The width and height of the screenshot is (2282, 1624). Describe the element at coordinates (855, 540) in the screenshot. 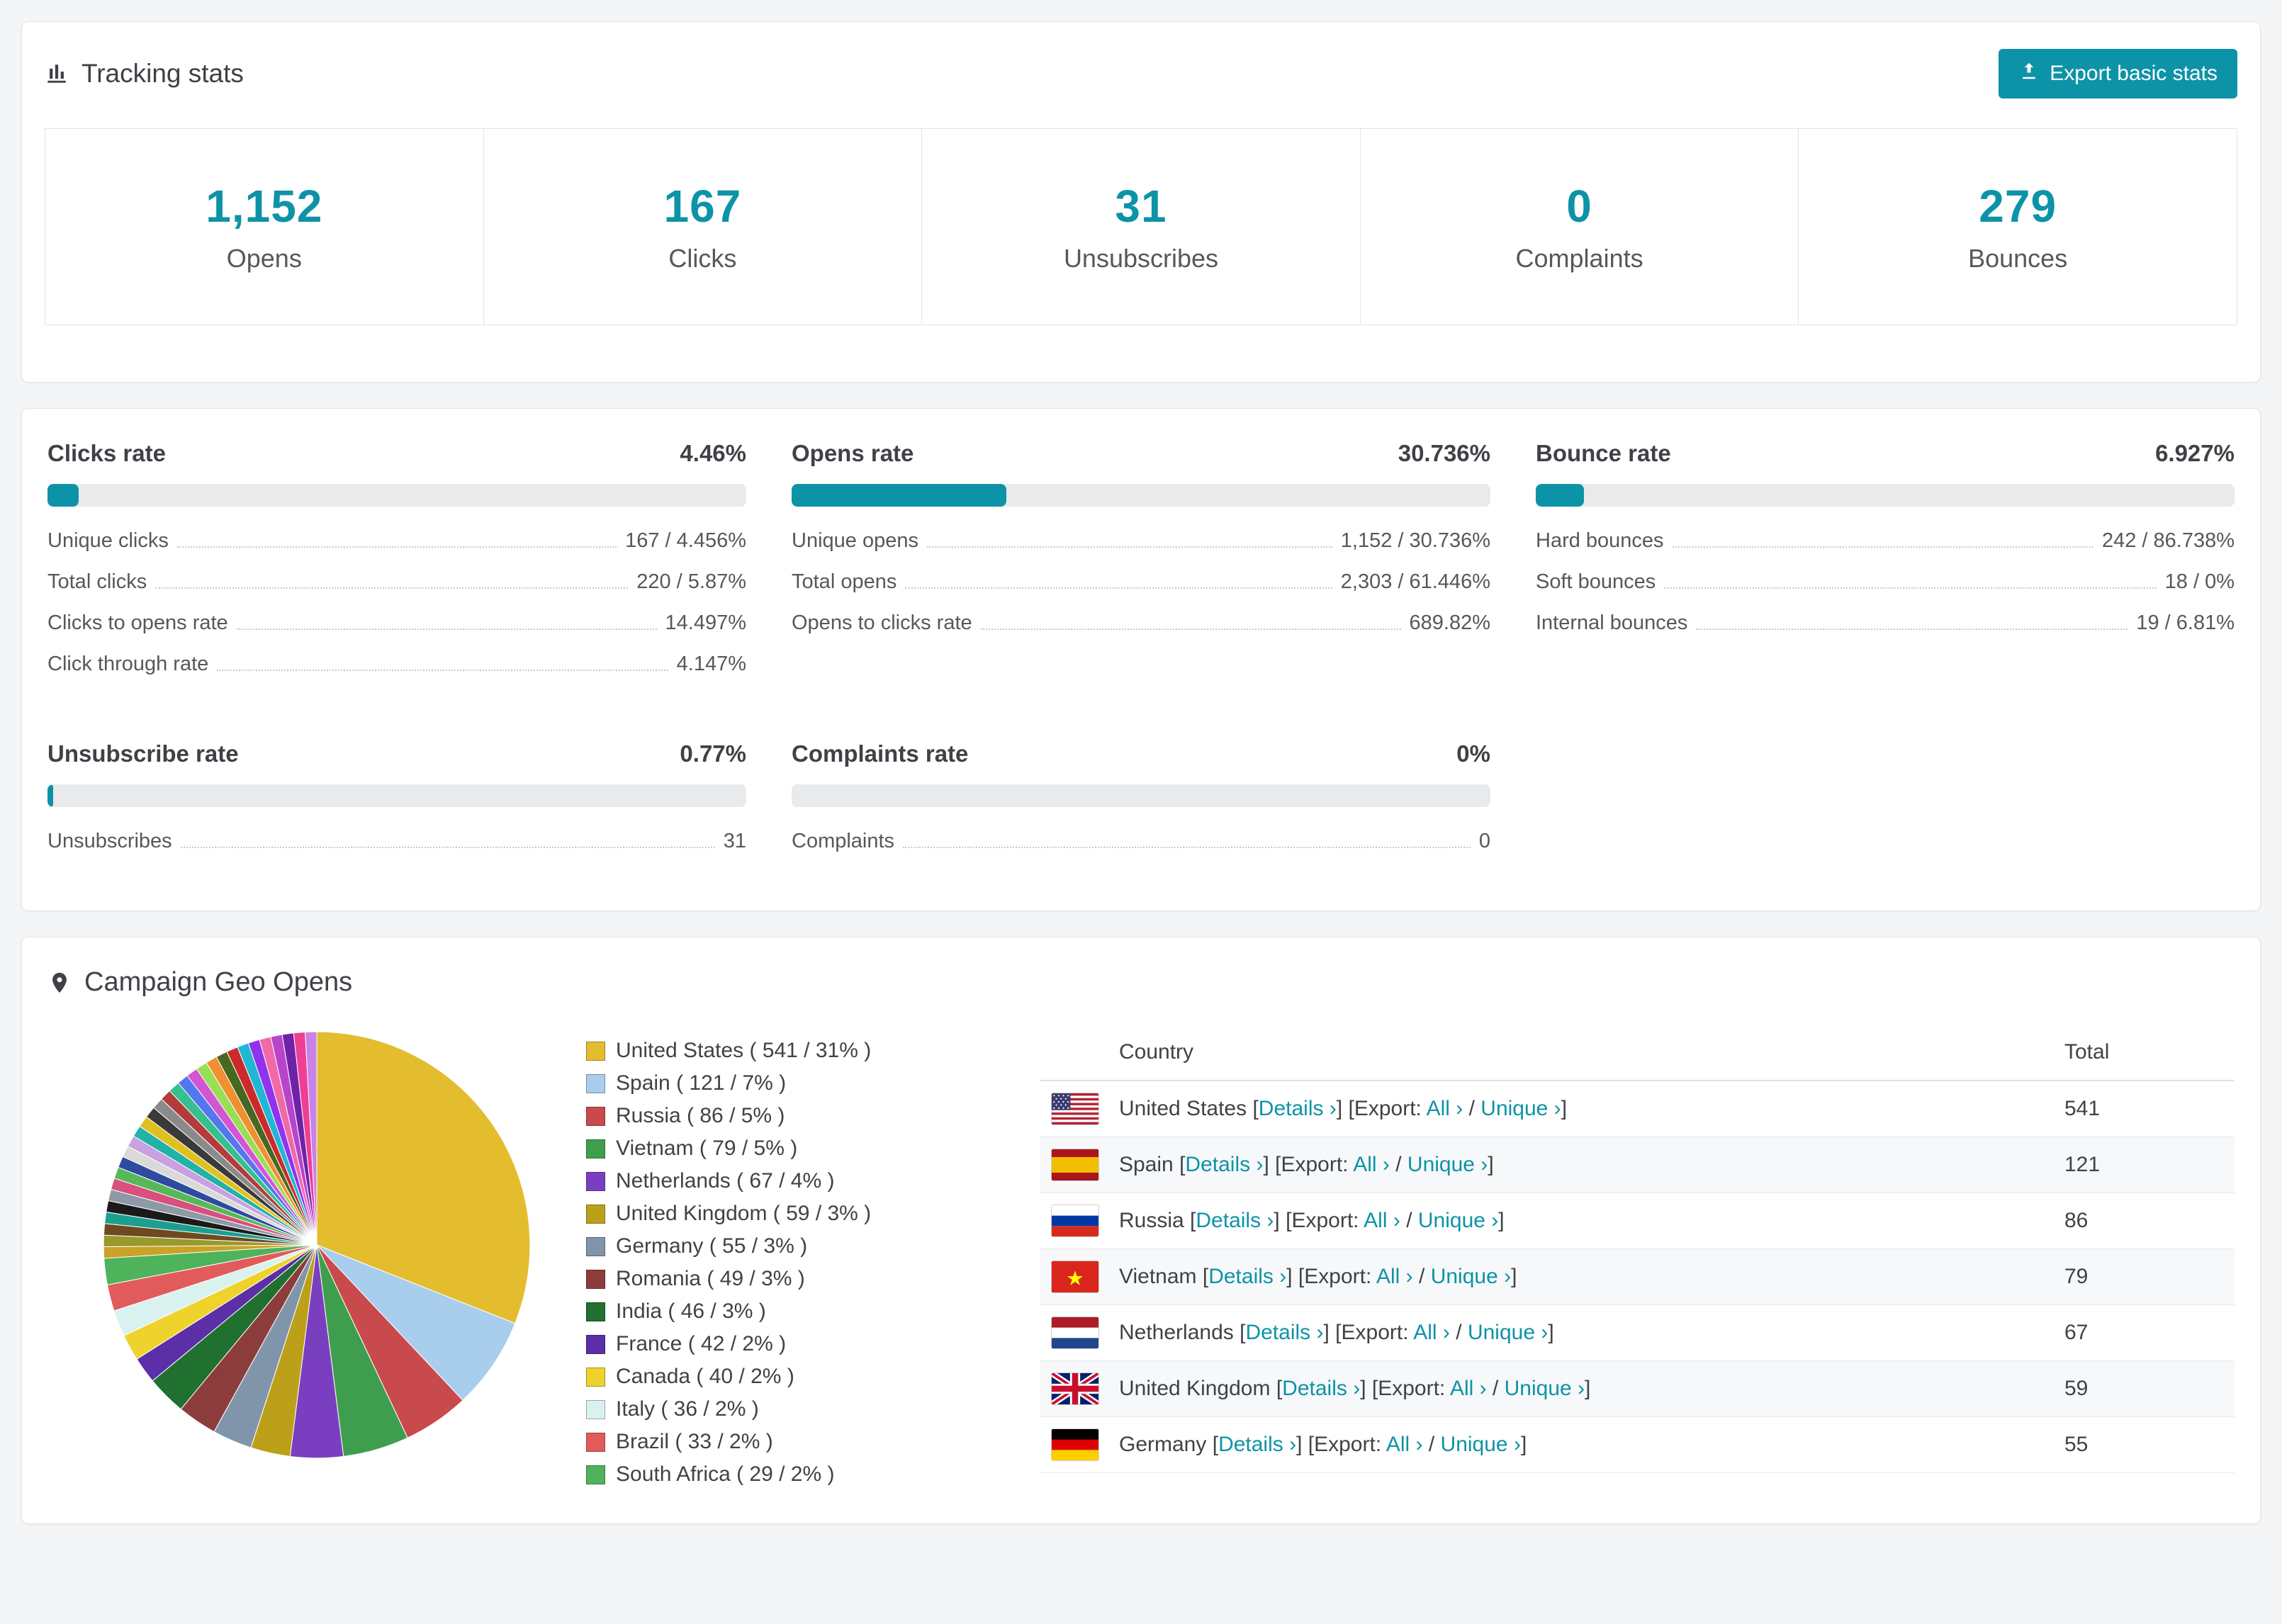

I see `stat-line-label: Unique opens` at that location.